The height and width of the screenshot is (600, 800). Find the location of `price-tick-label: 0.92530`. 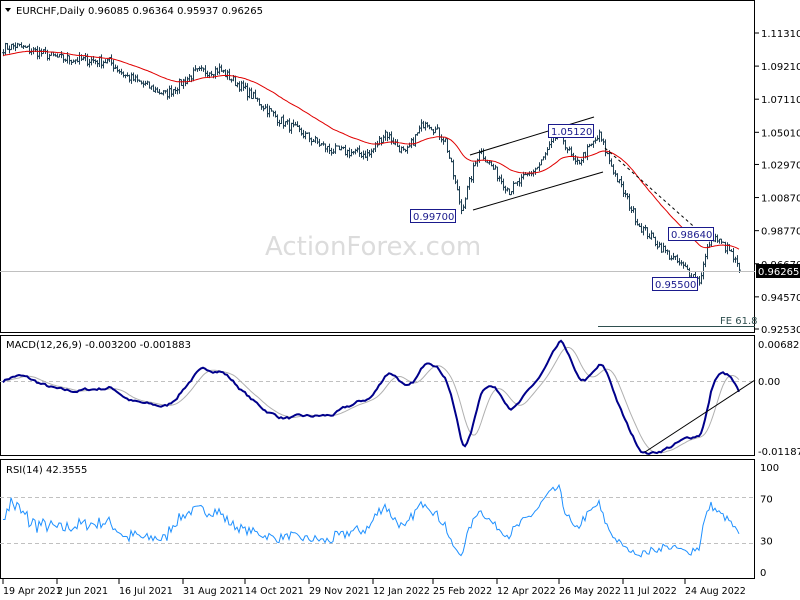

price-tick-label: 0.92530 is located at coordinates (780, 330).